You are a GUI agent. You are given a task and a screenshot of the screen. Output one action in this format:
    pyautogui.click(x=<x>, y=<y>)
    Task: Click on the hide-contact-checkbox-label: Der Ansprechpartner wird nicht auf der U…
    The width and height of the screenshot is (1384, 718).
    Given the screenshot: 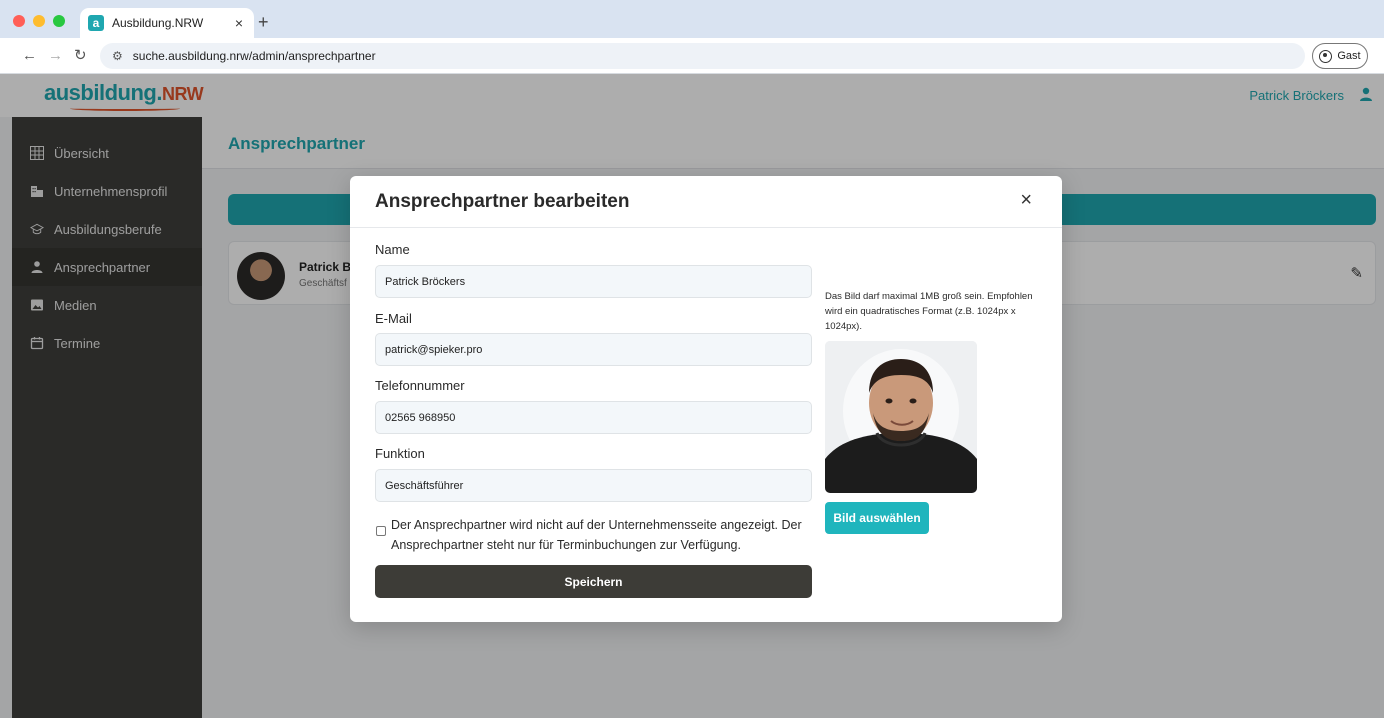 What is the action you would take?
    pyautogui.click(x=601, y=535)
    